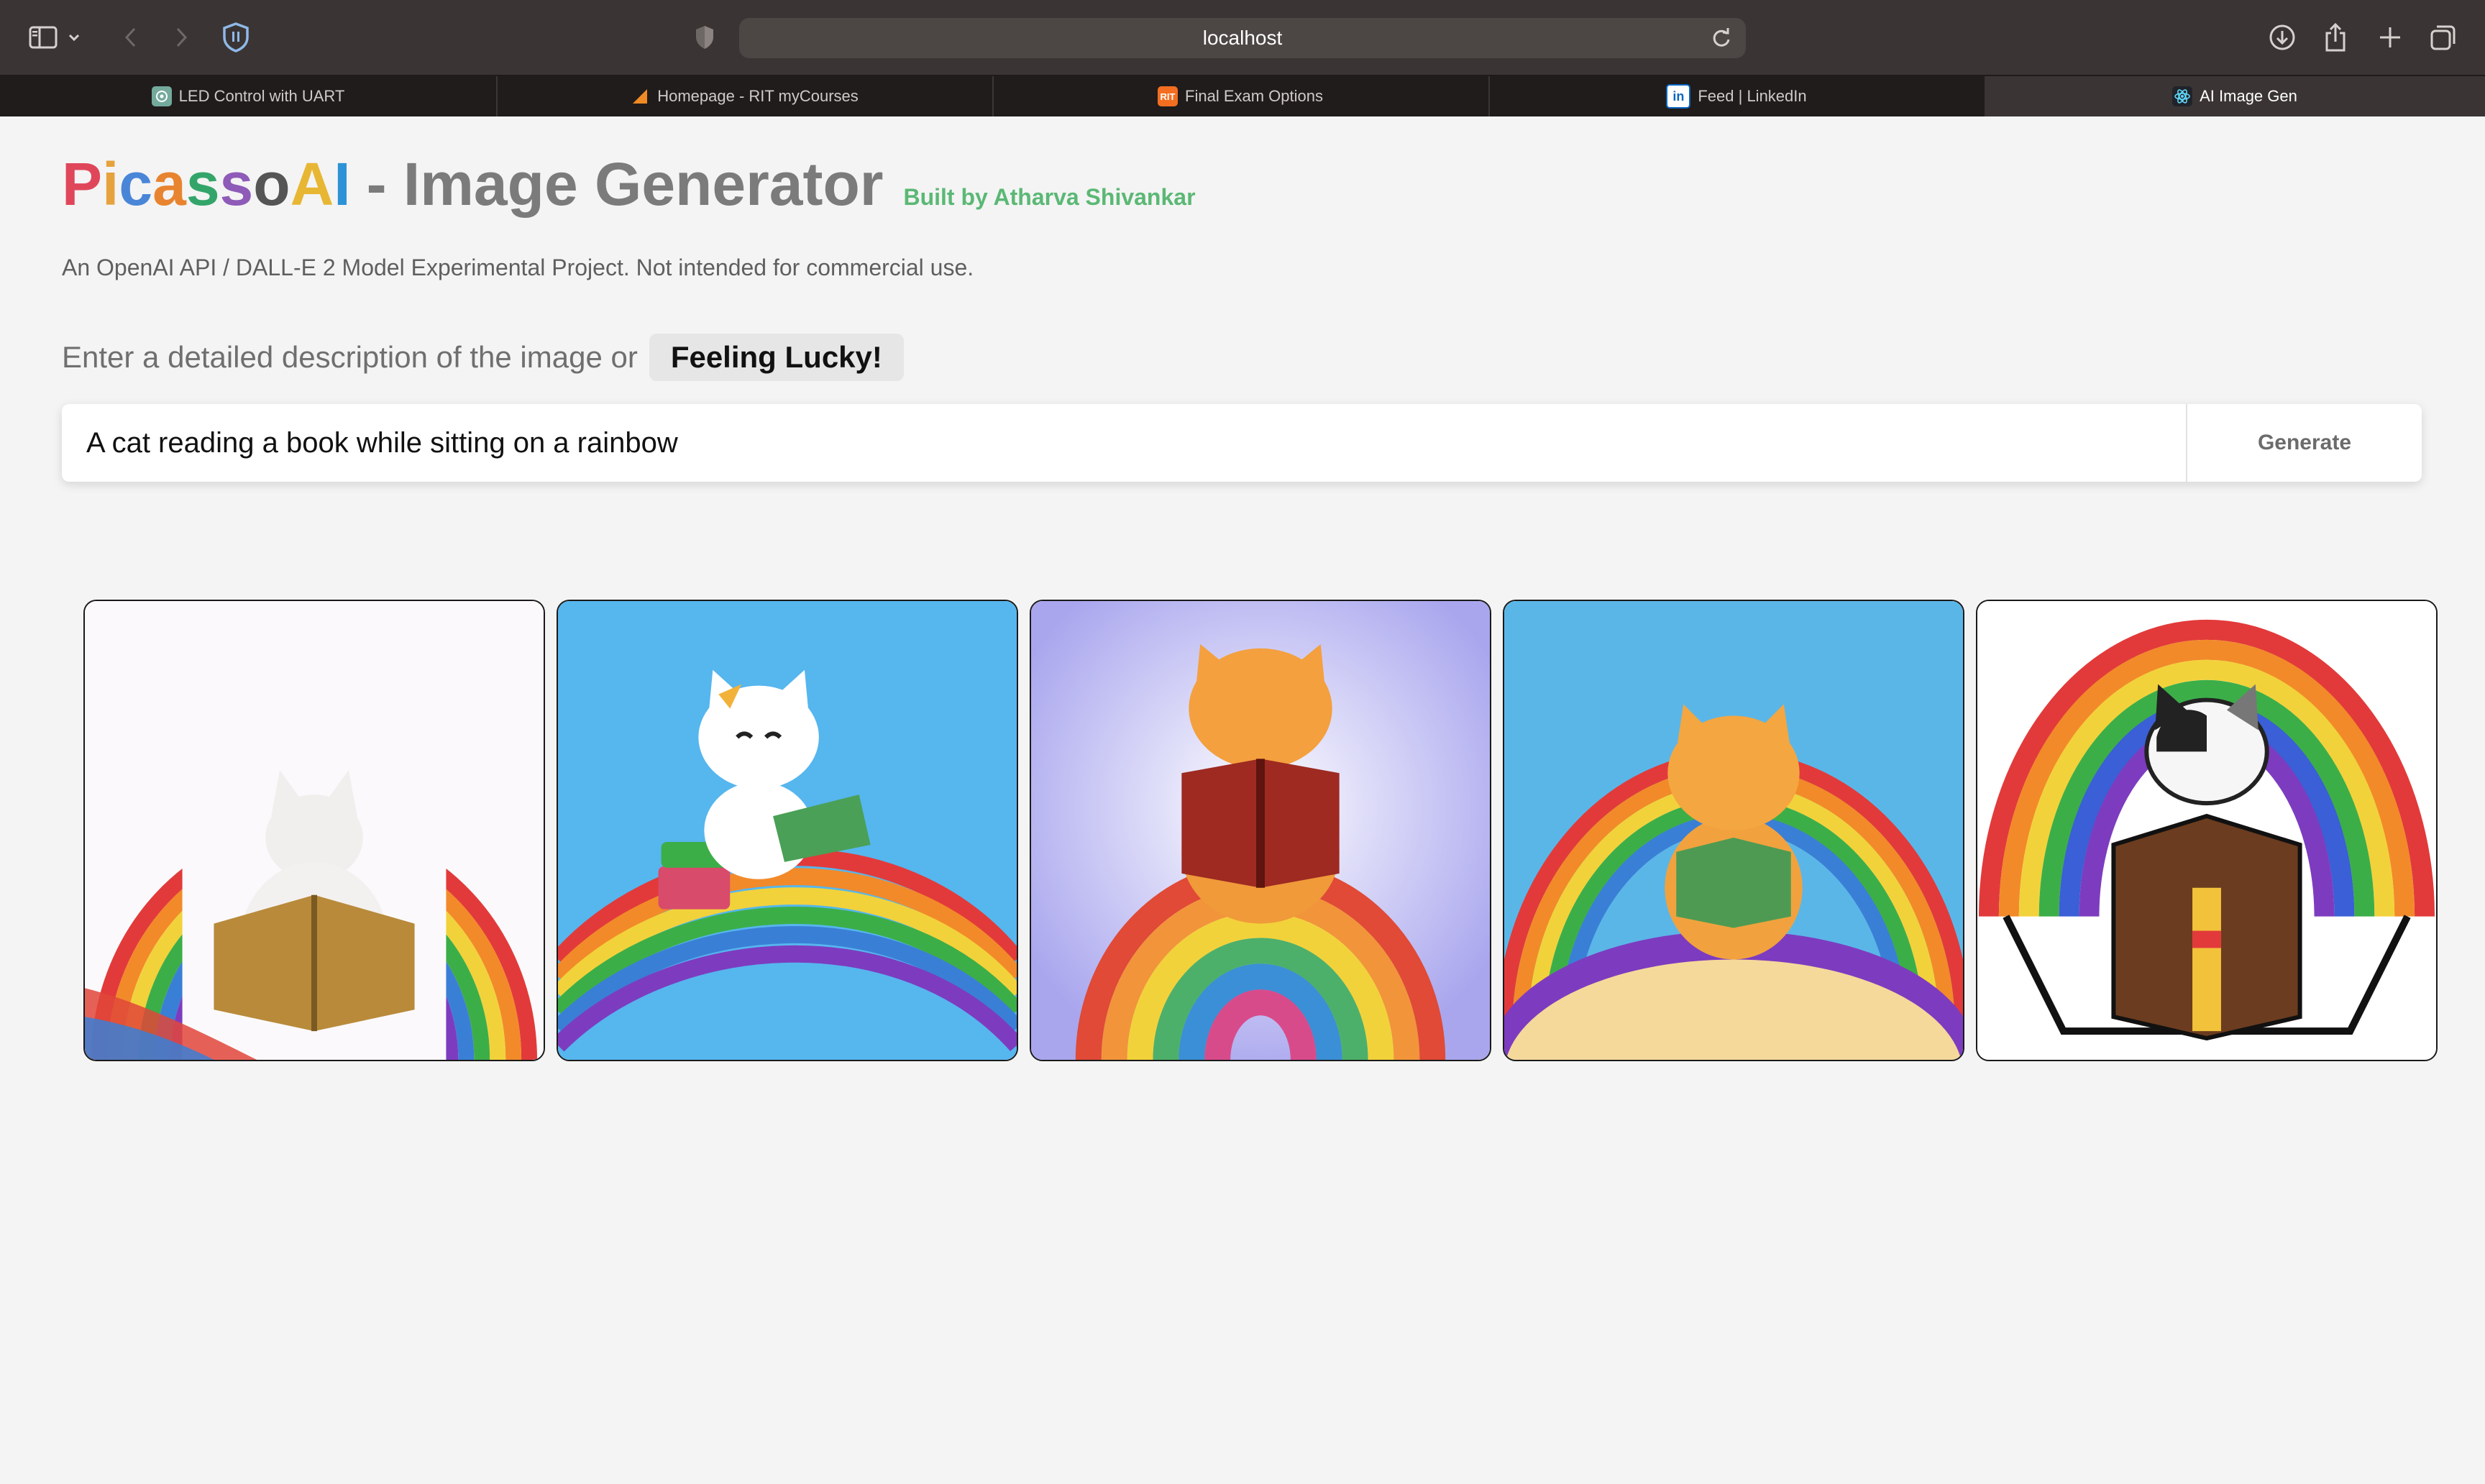  I want to click on tab-ai-image-gen: AI Image Gen, so click(2235, 96).